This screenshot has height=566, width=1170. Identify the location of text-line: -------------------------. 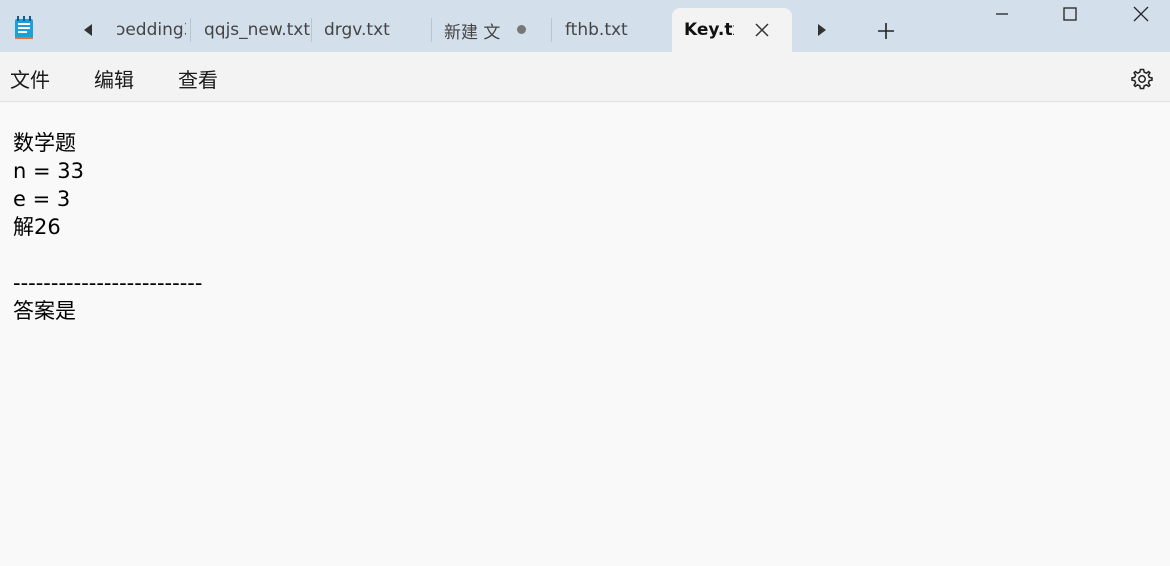
(108, 283).